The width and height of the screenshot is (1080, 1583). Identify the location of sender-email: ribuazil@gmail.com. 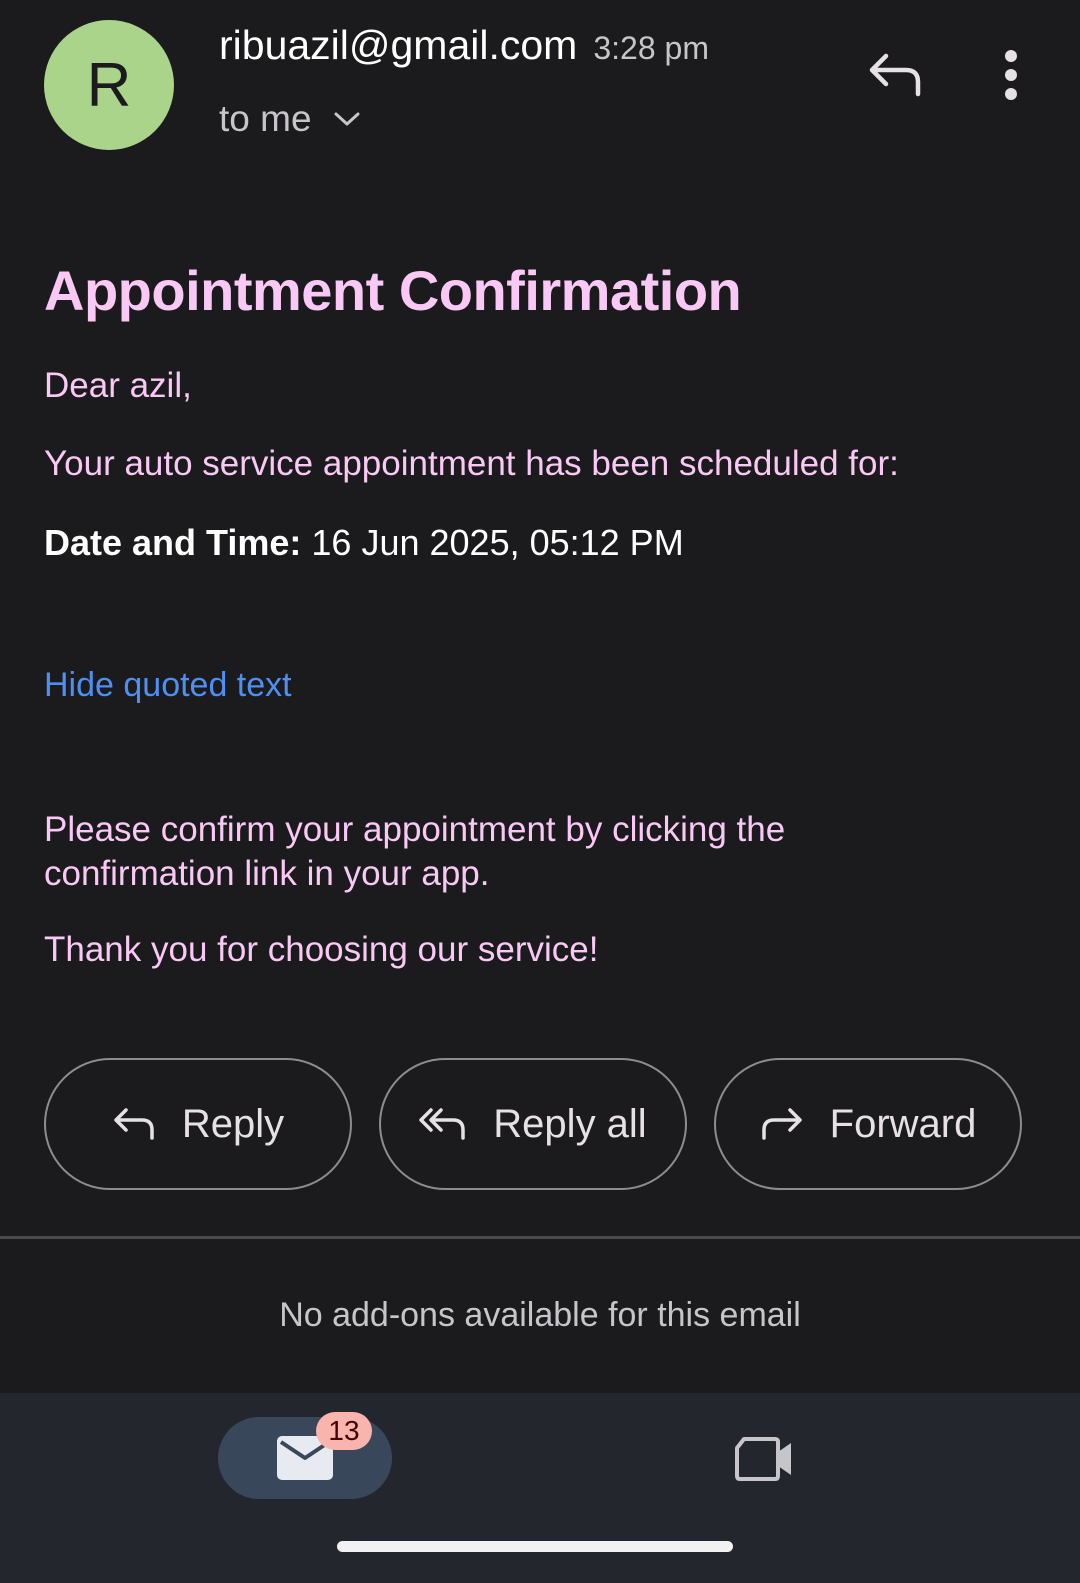
(398, 45).